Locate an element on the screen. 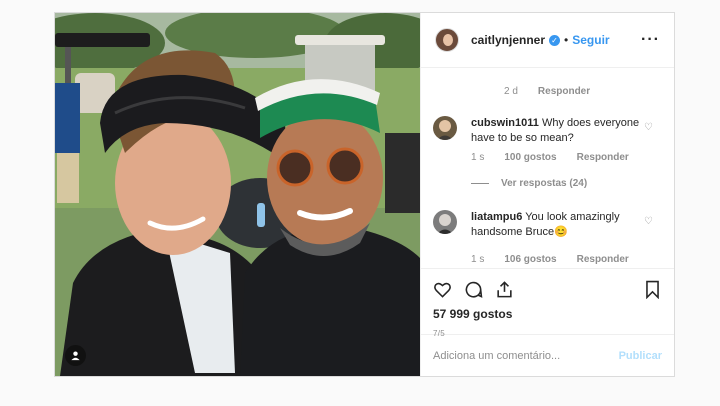 Image resolution: width=720 pixels, height=406 pixels. follow-button: Seguir is located at coordinates (590, 40).